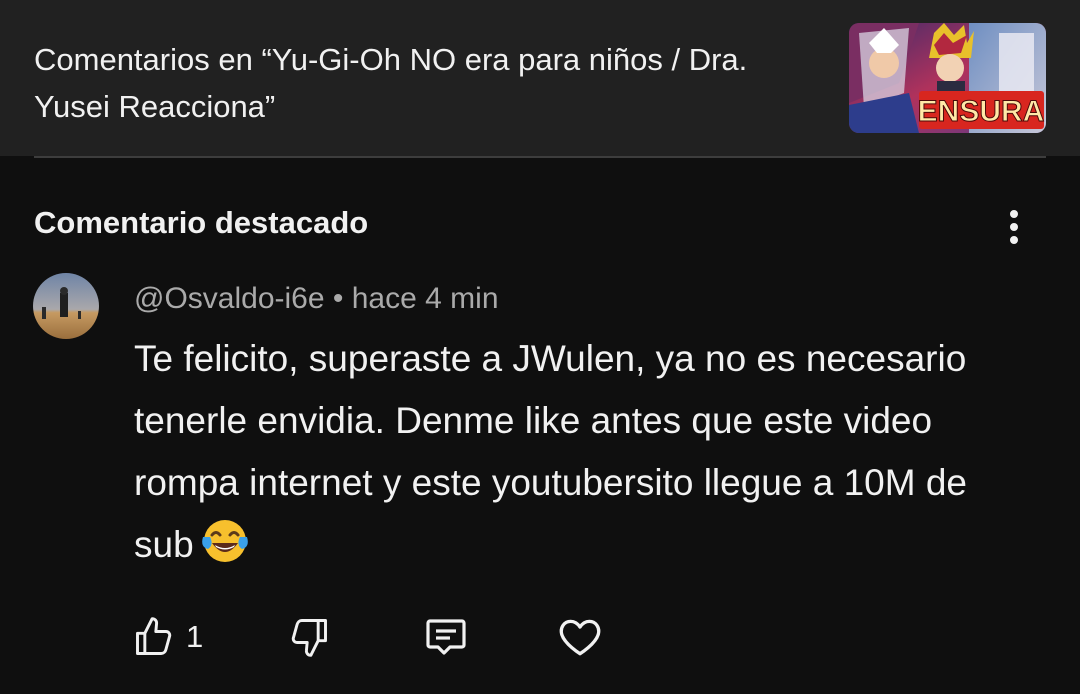 The width and height of the screenshot is (1080, 694). I want to click on thumbs-up-icon, so click(154, 636).